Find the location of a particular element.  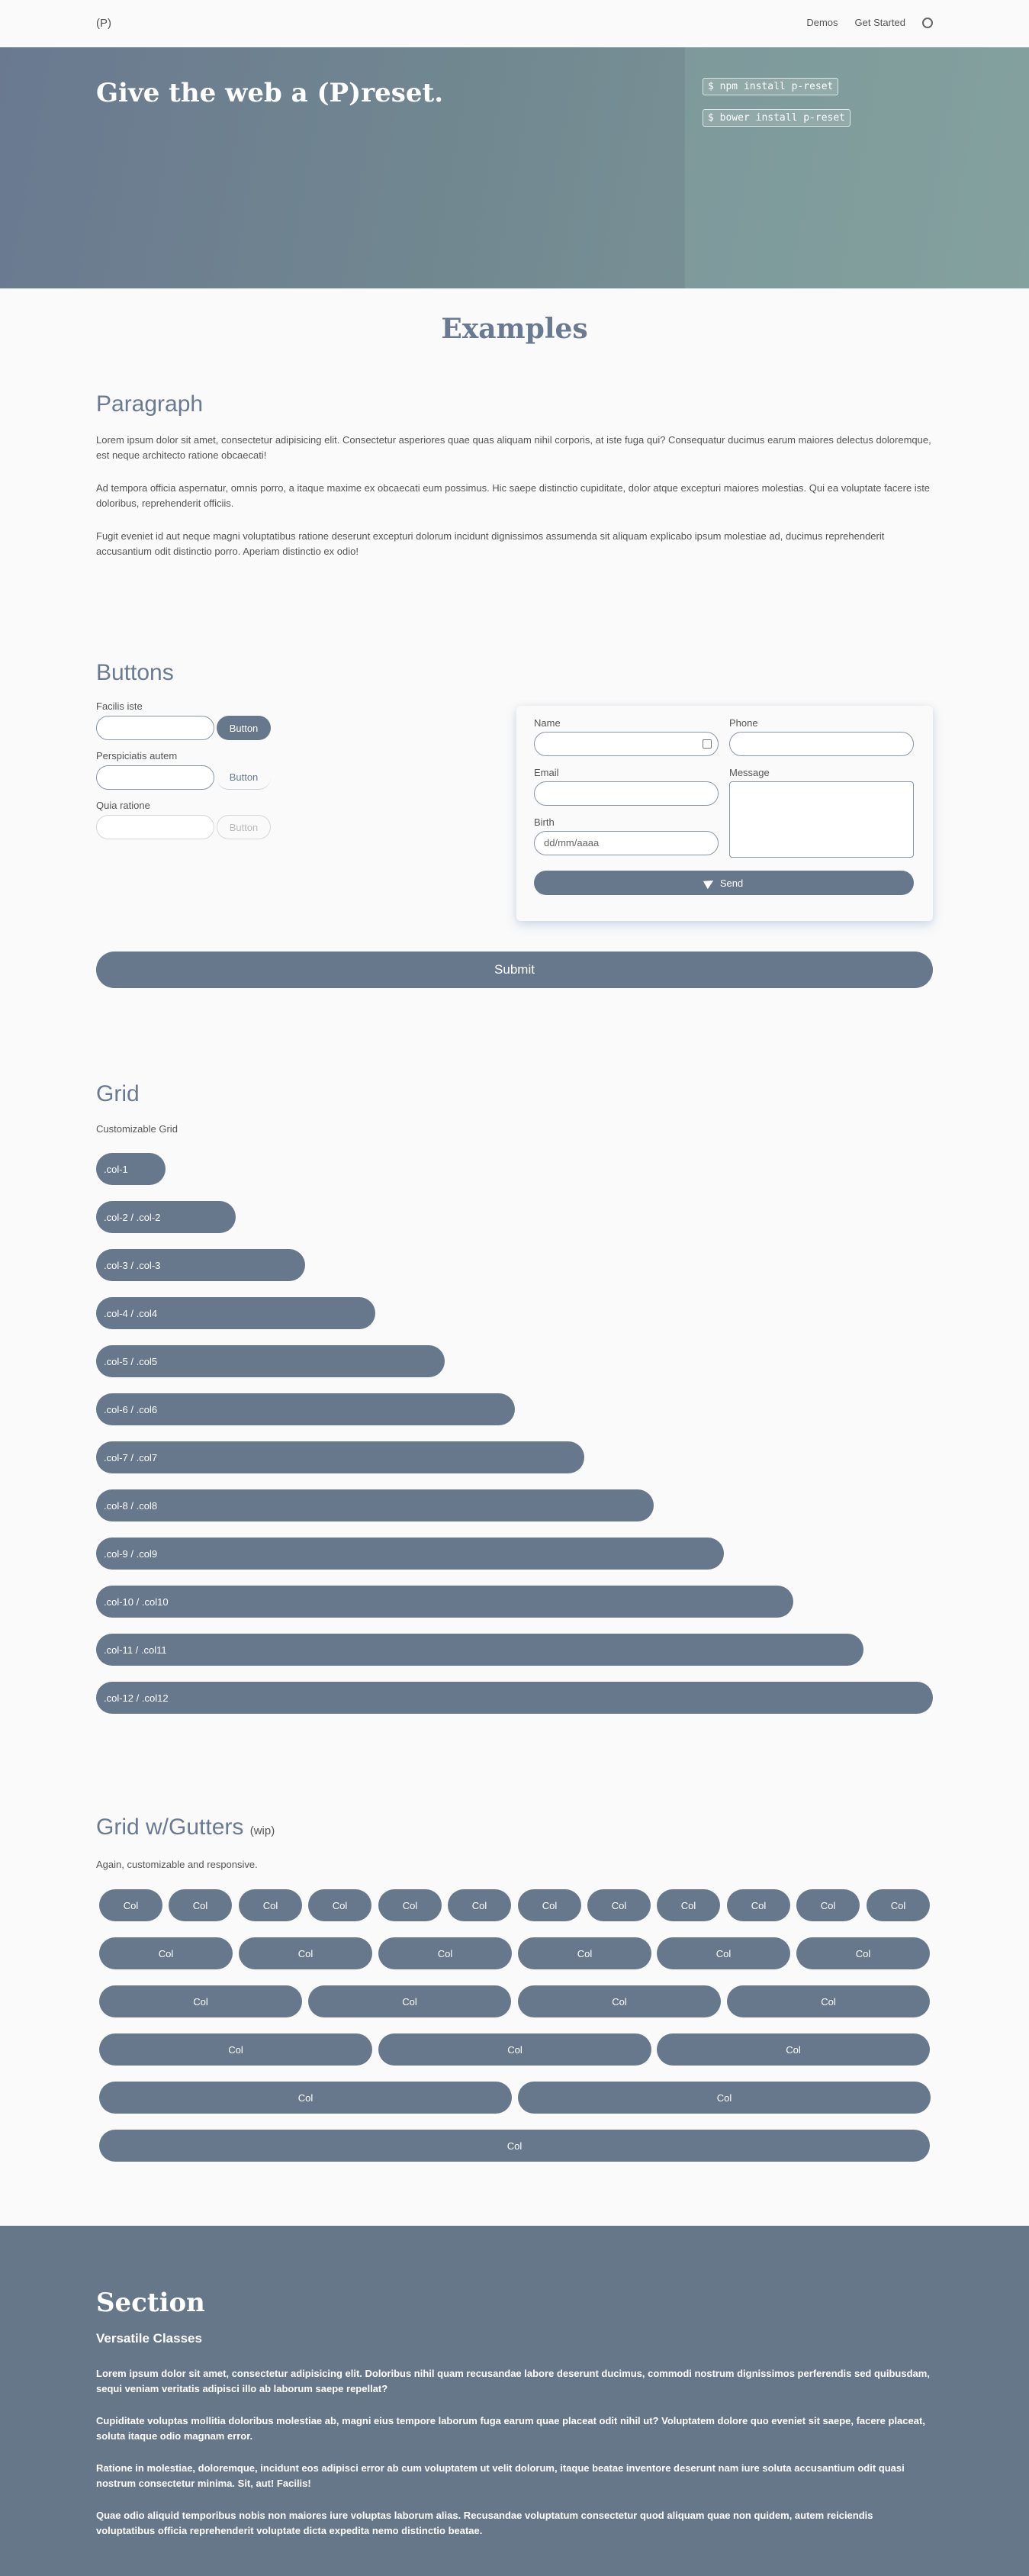

grid-col-9: .col-9 / .col9 is located at coordinates (410, 1554).